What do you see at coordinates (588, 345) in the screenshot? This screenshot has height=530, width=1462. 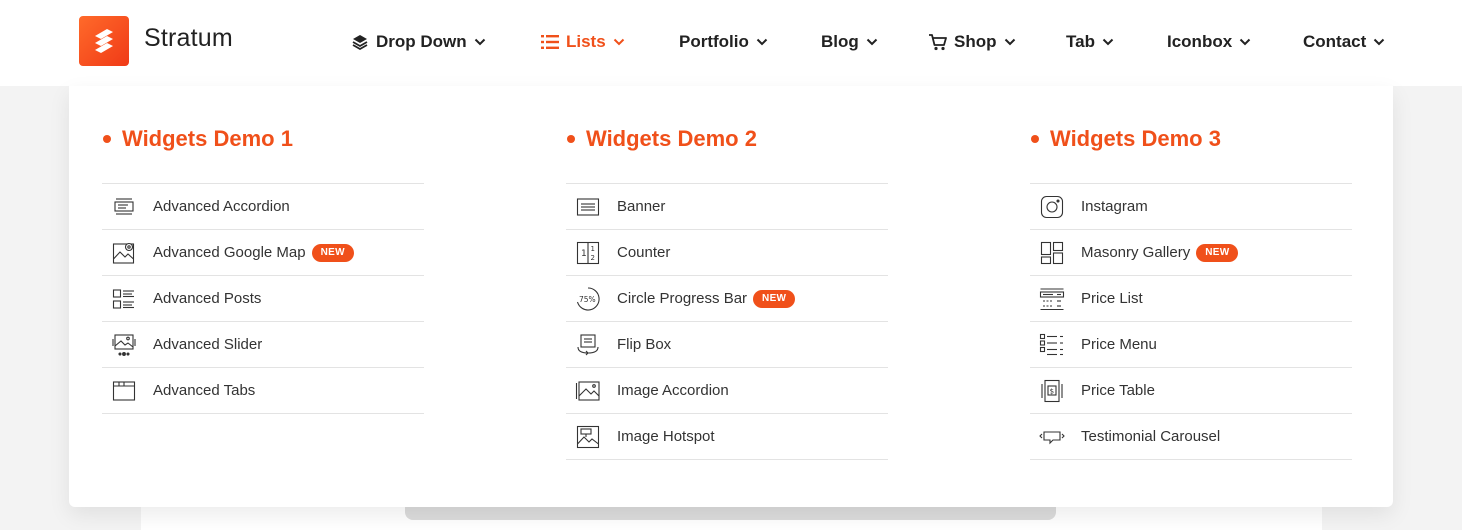 I see `flip-box-icon` at bounding box center [588, 345].